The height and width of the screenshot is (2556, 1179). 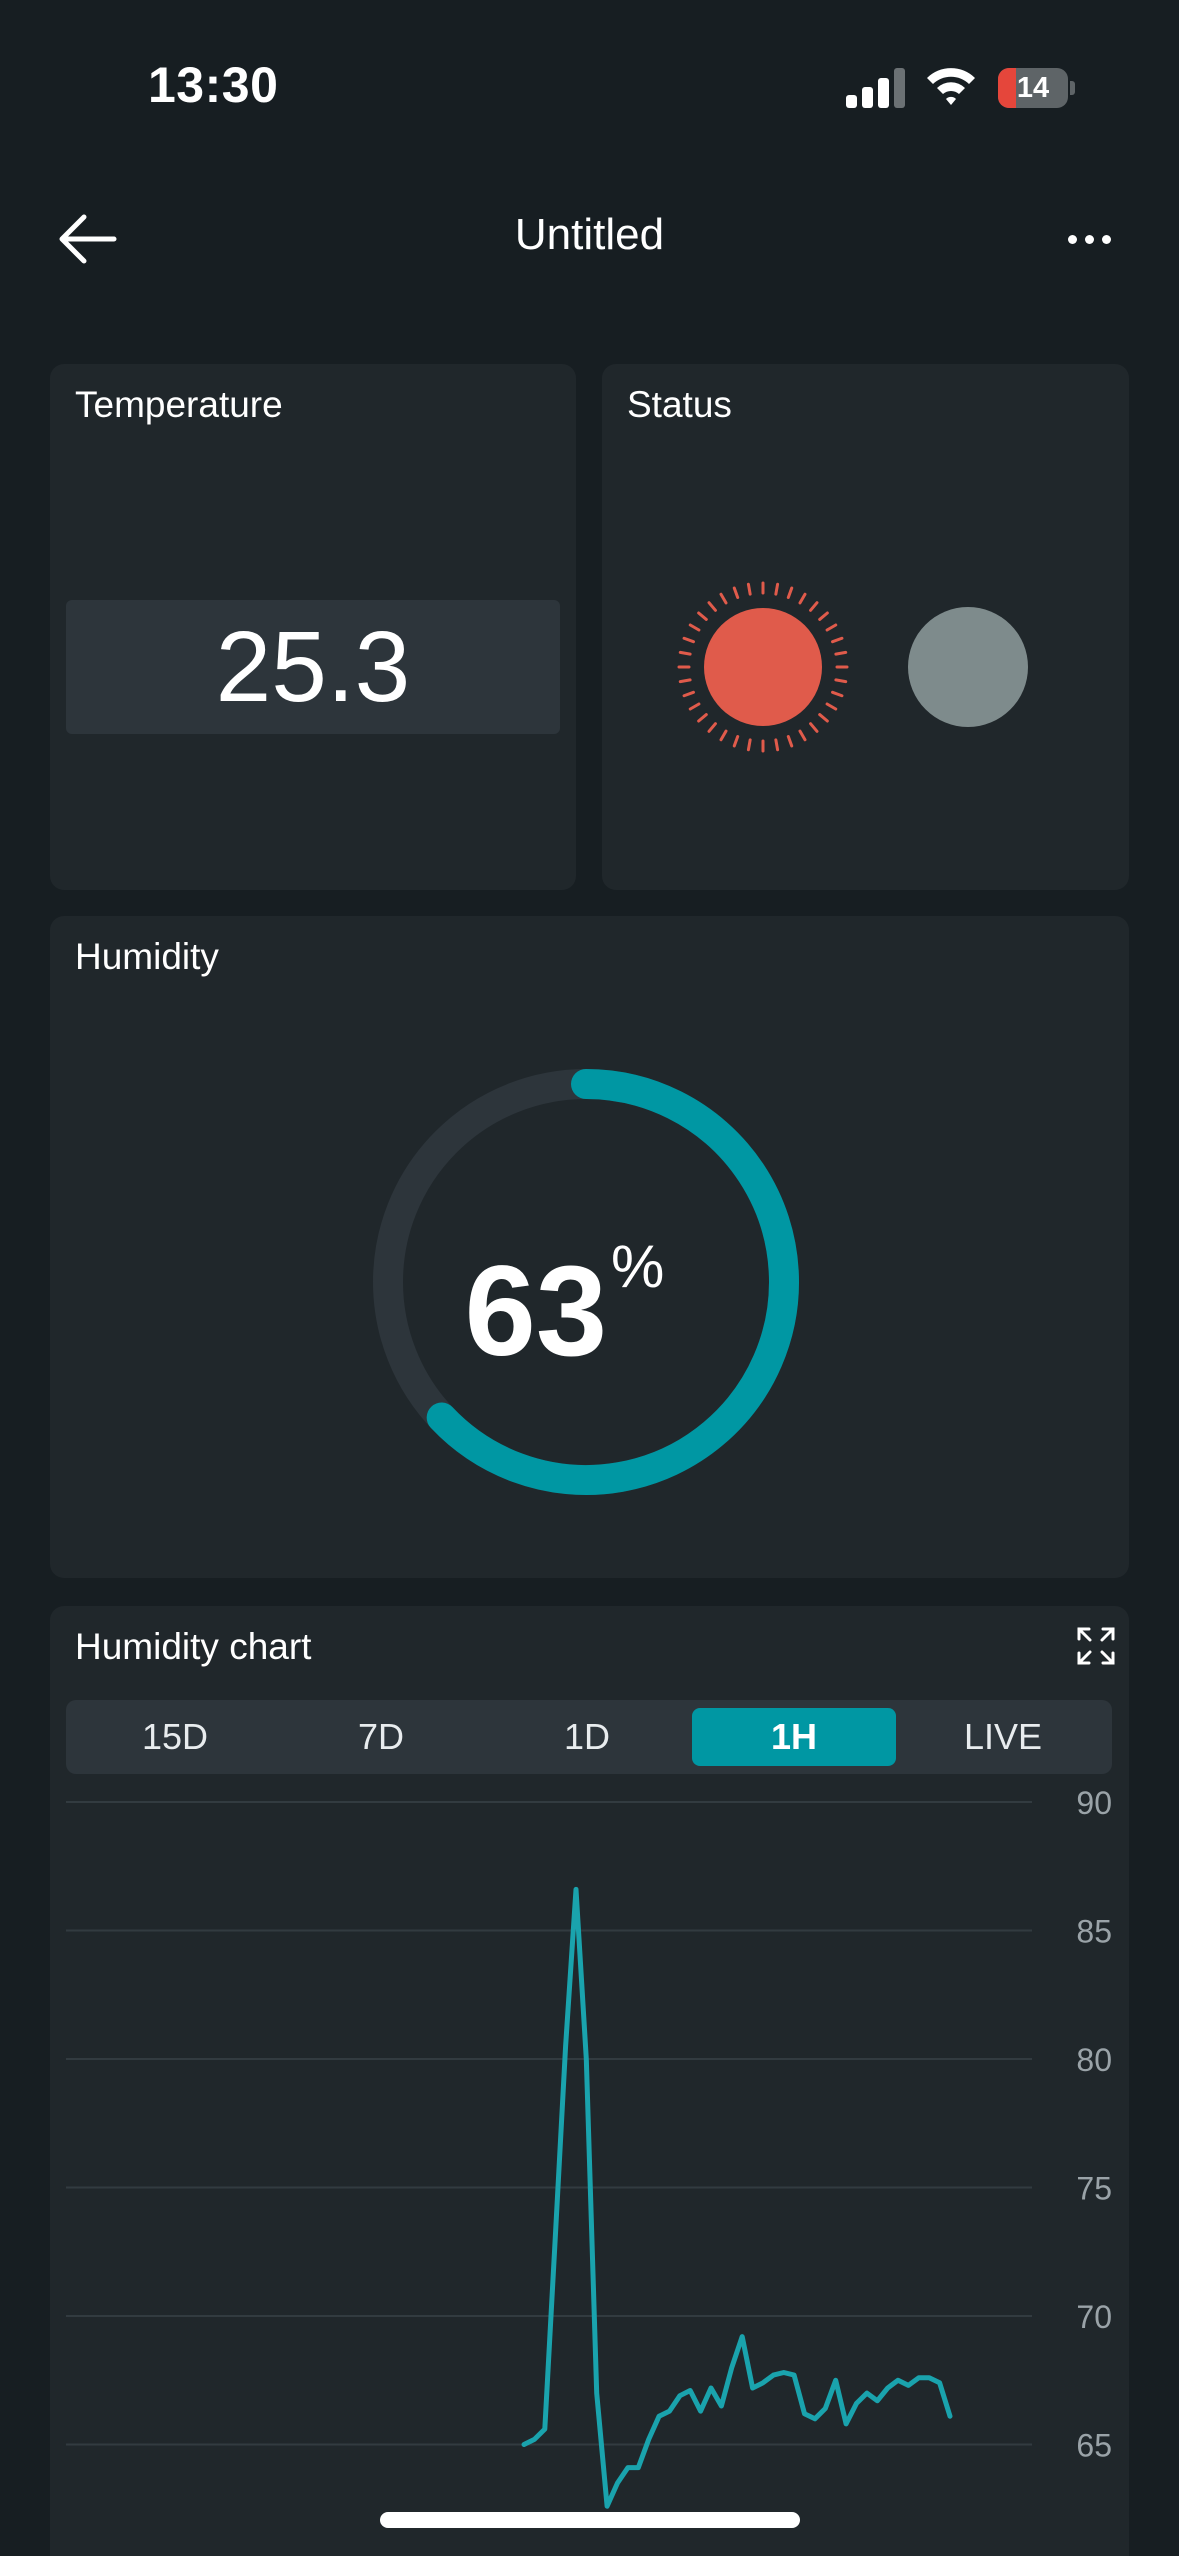 I want to click on humidity-value: 63, so click(x=535, y=1311).